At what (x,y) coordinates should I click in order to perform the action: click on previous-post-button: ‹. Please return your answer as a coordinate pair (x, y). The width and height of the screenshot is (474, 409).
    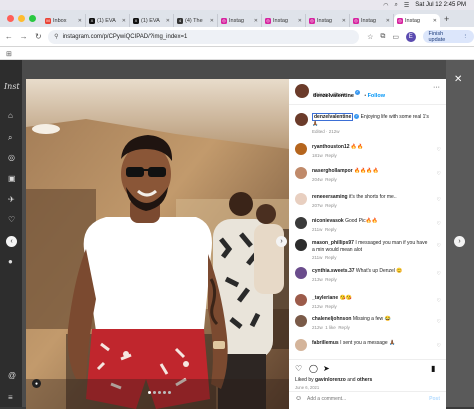
    Looking at the image, I should click on (11, 241).